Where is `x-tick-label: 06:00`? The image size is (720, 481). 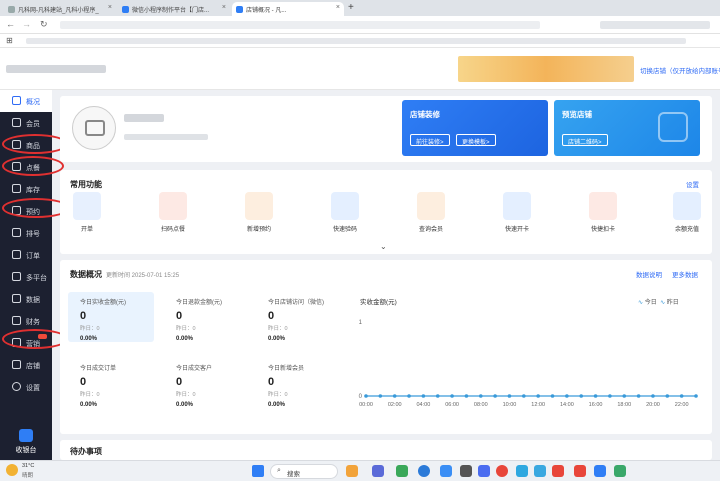 x-tick-label: 06:00 is located at coordinates (452, 405).